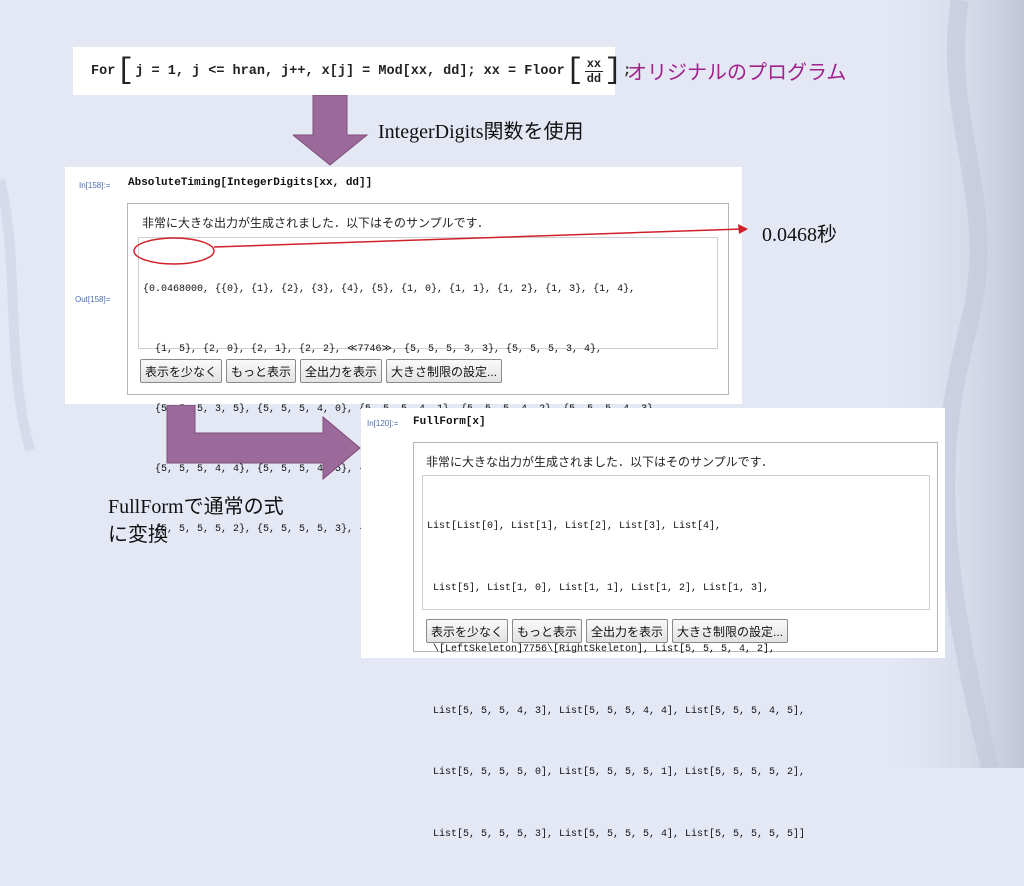  What do you see at coordinates (196, 507) in the screenshot?
I see `fullform-caption-line1: FullFormで通常の式` at bounding box center [196, 507].